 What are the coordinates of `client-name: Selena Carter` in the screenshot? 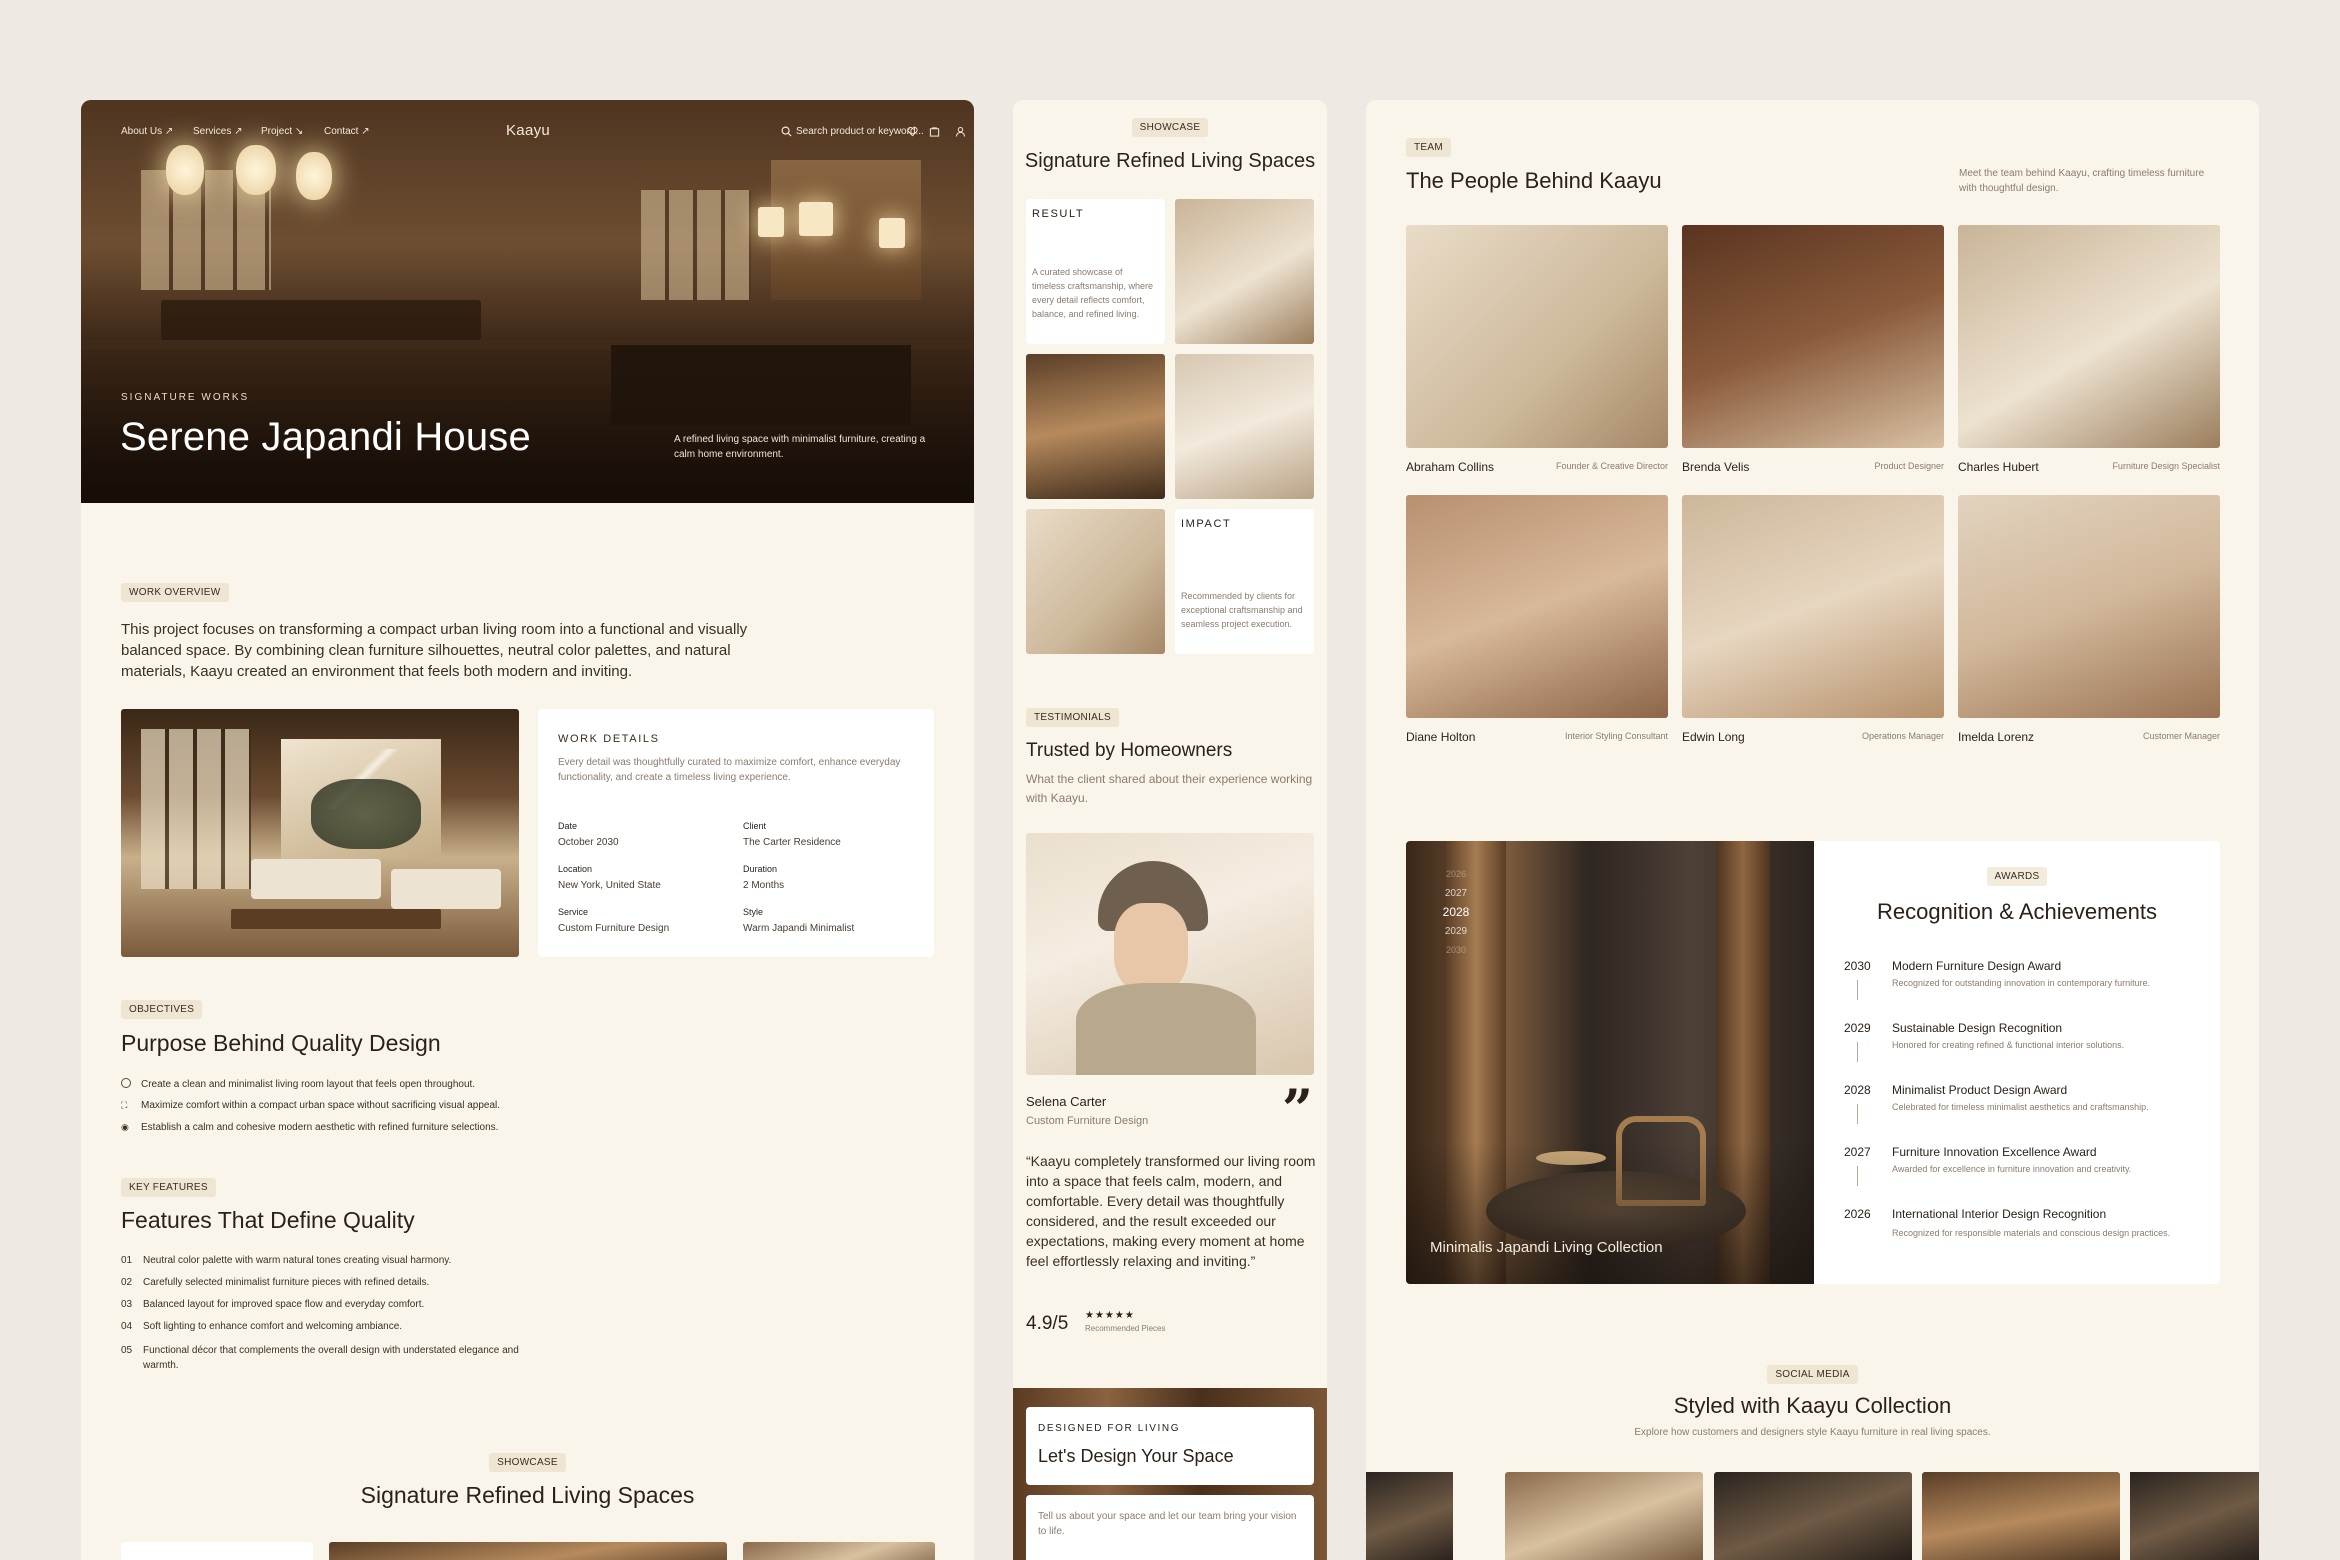 It's located at (1066, 1101).